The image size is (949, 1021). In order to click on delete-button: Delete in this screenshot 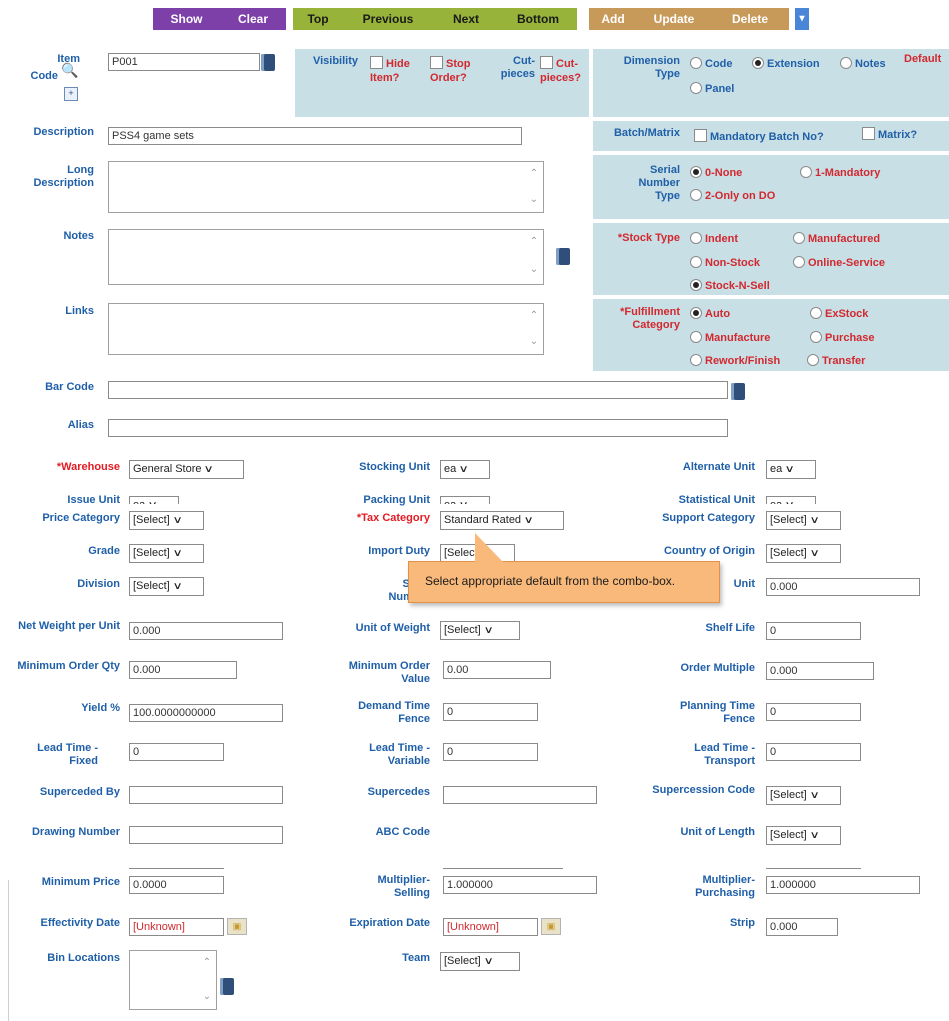, I will do `click(750, 19)`.